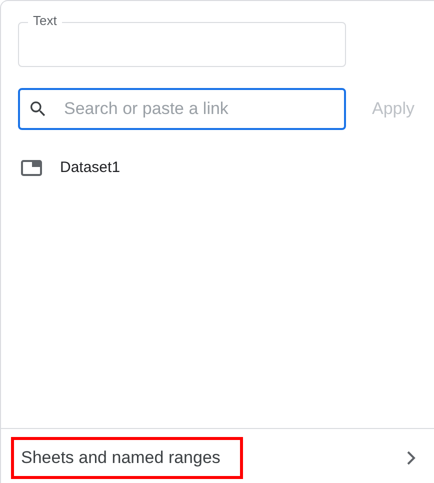  Describe the element at coordinates (38, 109) in the screenshot. I see `search-icon` at that location.